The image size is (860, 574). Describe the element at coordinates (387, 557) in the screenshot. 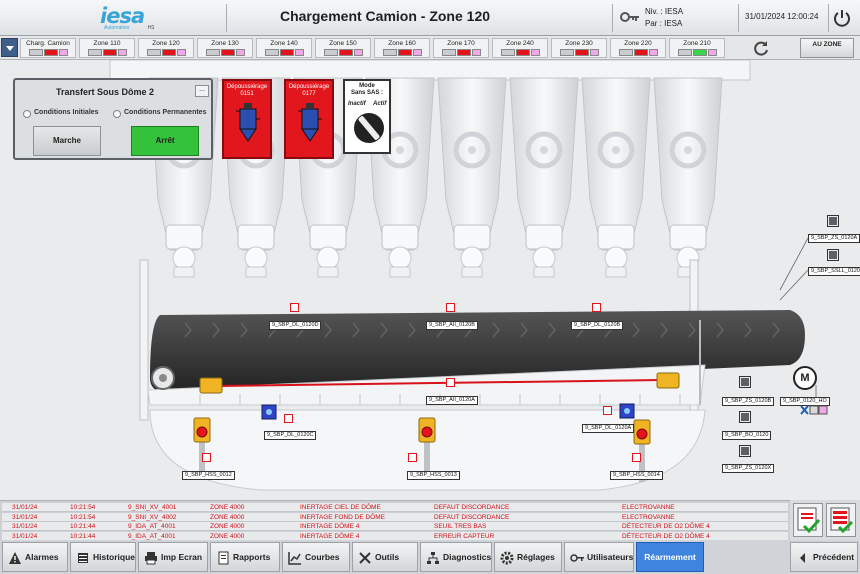

I see `nav-label: Outils` at that location.